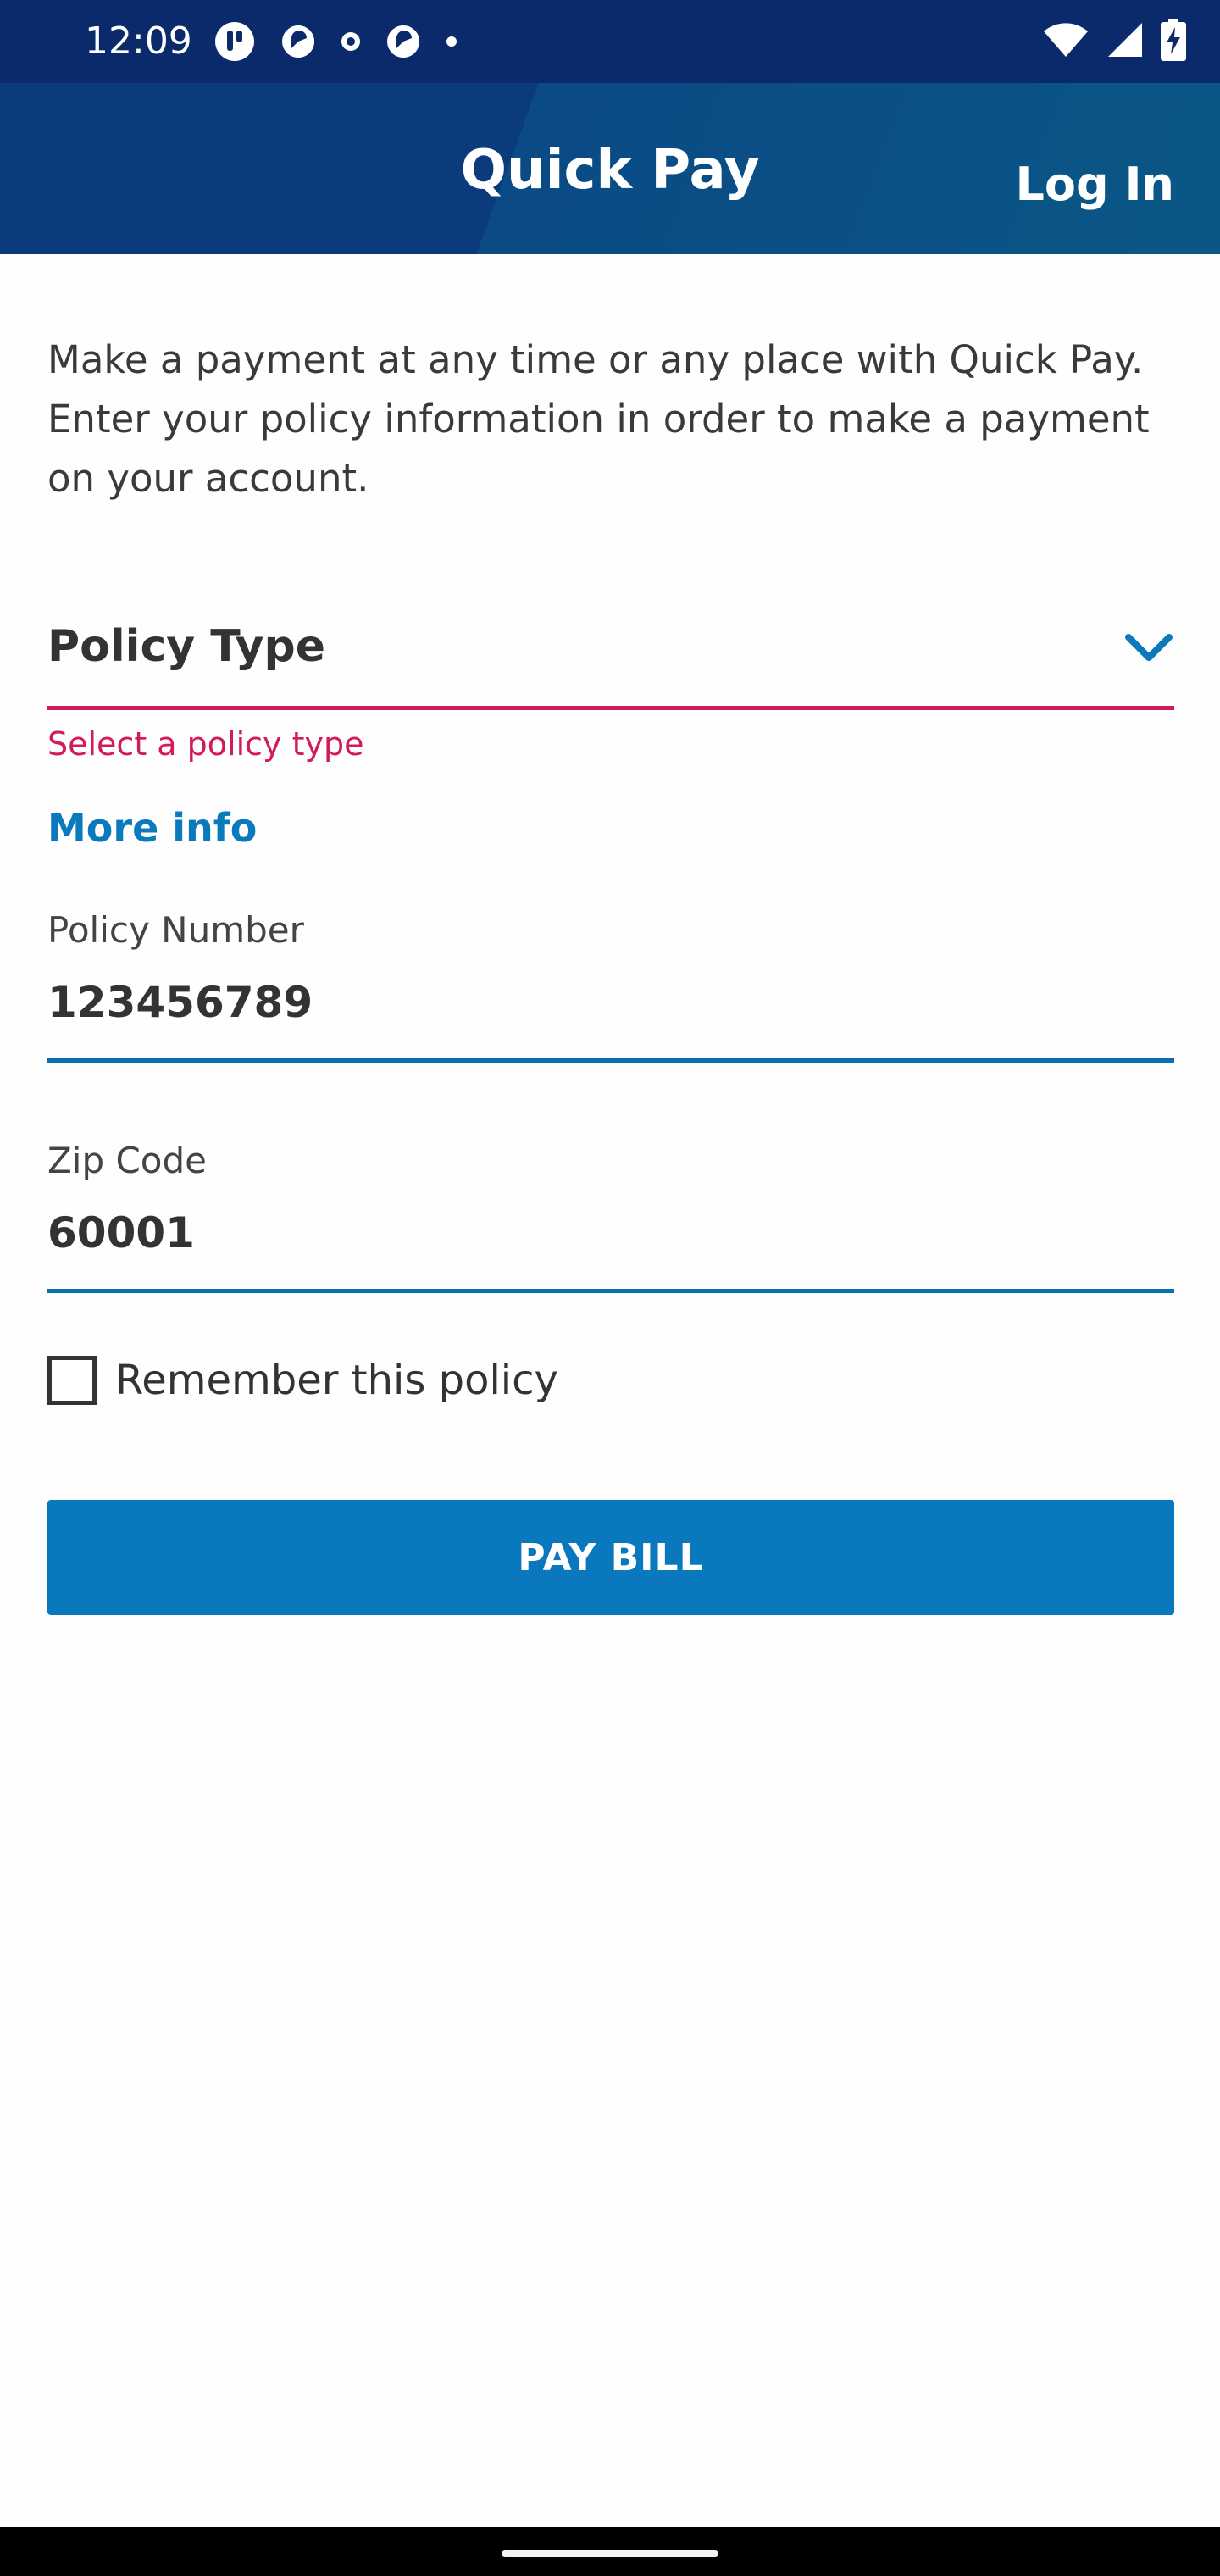 This screenshot has height=2576, width=1220. Describe the element at coordinates (336, 1380) in the screenshot. I see `remember-policy-label: Remember this policy` at that location.